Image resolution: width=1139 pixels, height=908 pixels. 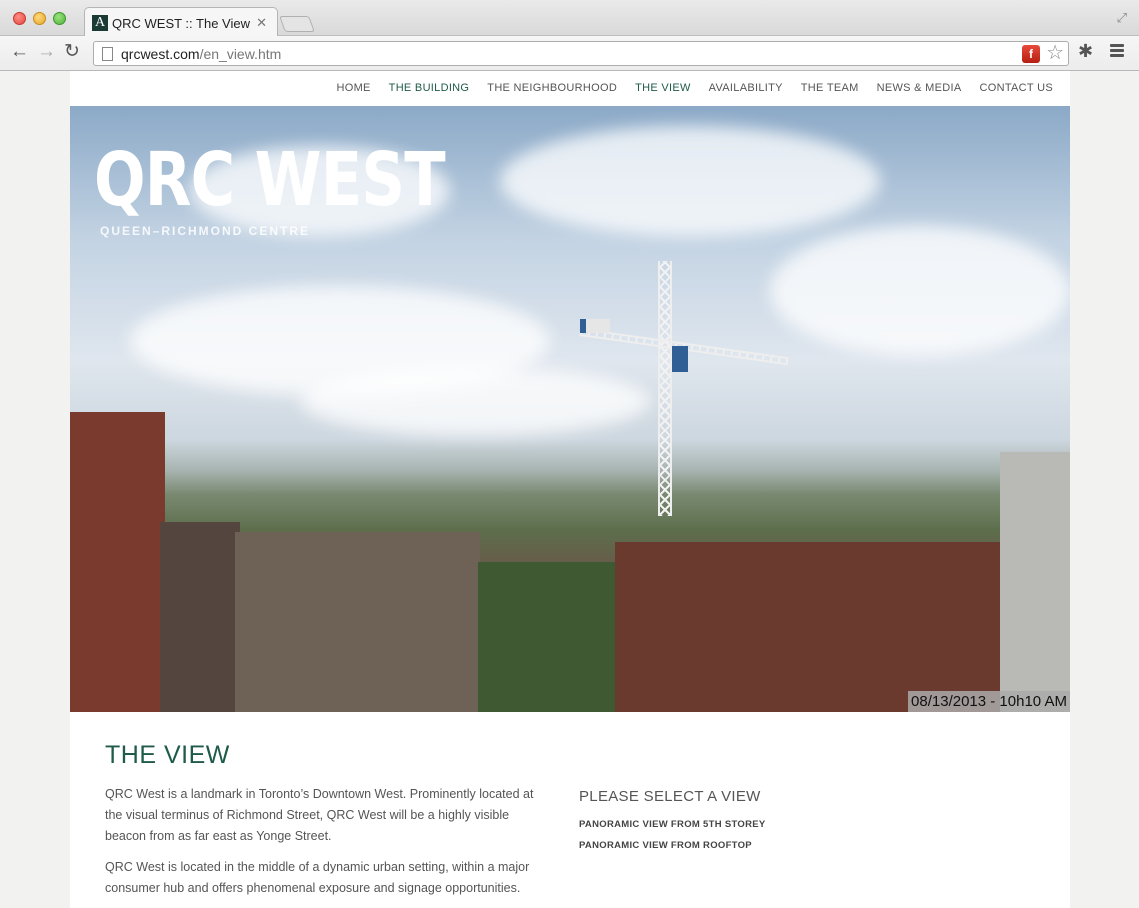 What do you see at coordinates (167, 755) in the screenshot?
I see `page-title: THE VIEW` at bounding box center [167, 755].